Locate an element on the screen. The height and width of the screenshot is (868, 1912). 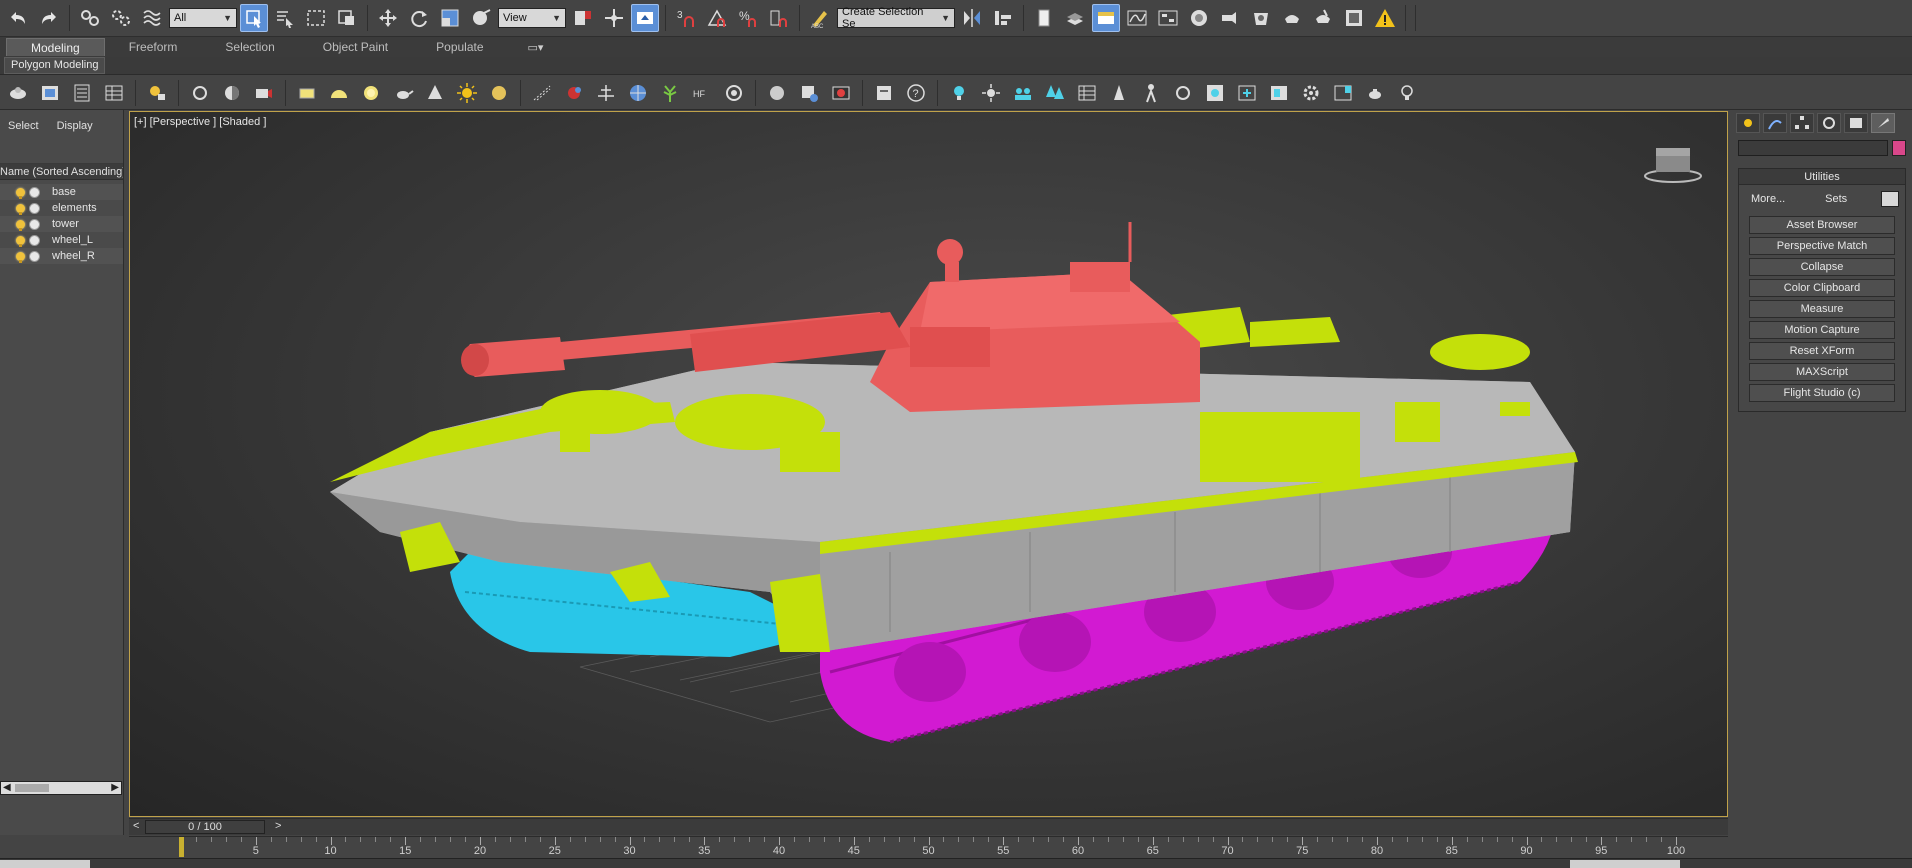
snaps-toggle-icon: 3 is located at coordinates (686, 18).